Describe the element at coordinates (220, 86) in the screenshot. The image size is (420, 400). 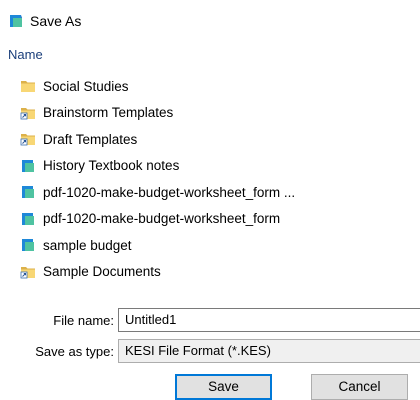
I see `list-item: Social Studies` at that location.